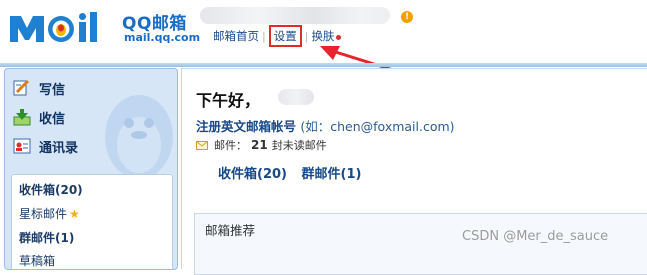 Image resolution: width=647 pixels, height=275 pixels. I want to click on register-label: 注册英文邮箱帐号, so click(246, 126).